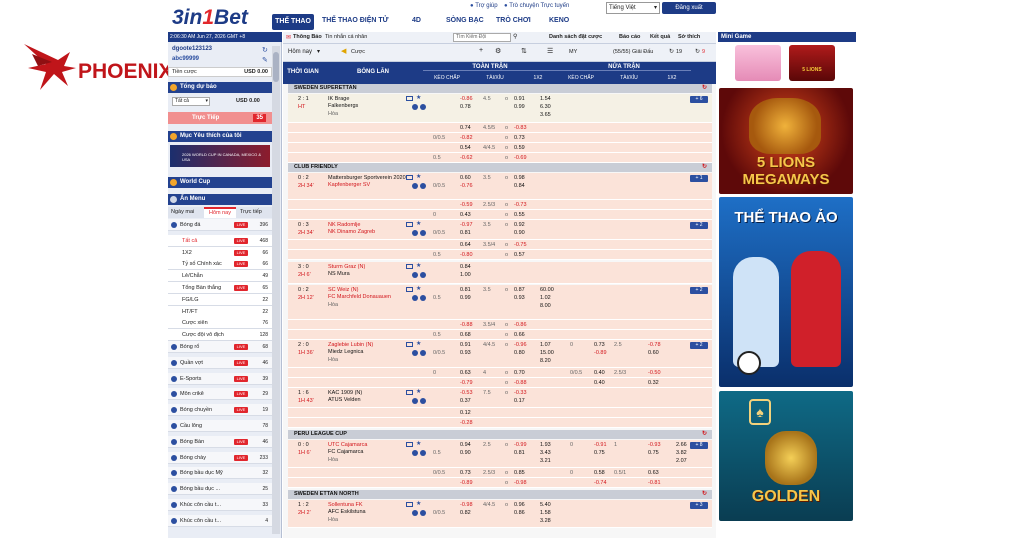 The image size is (1024, 538). Describe the element at coordinates (699, 445) in the screenshot. I see `more-markets-button: + 8` at that location.